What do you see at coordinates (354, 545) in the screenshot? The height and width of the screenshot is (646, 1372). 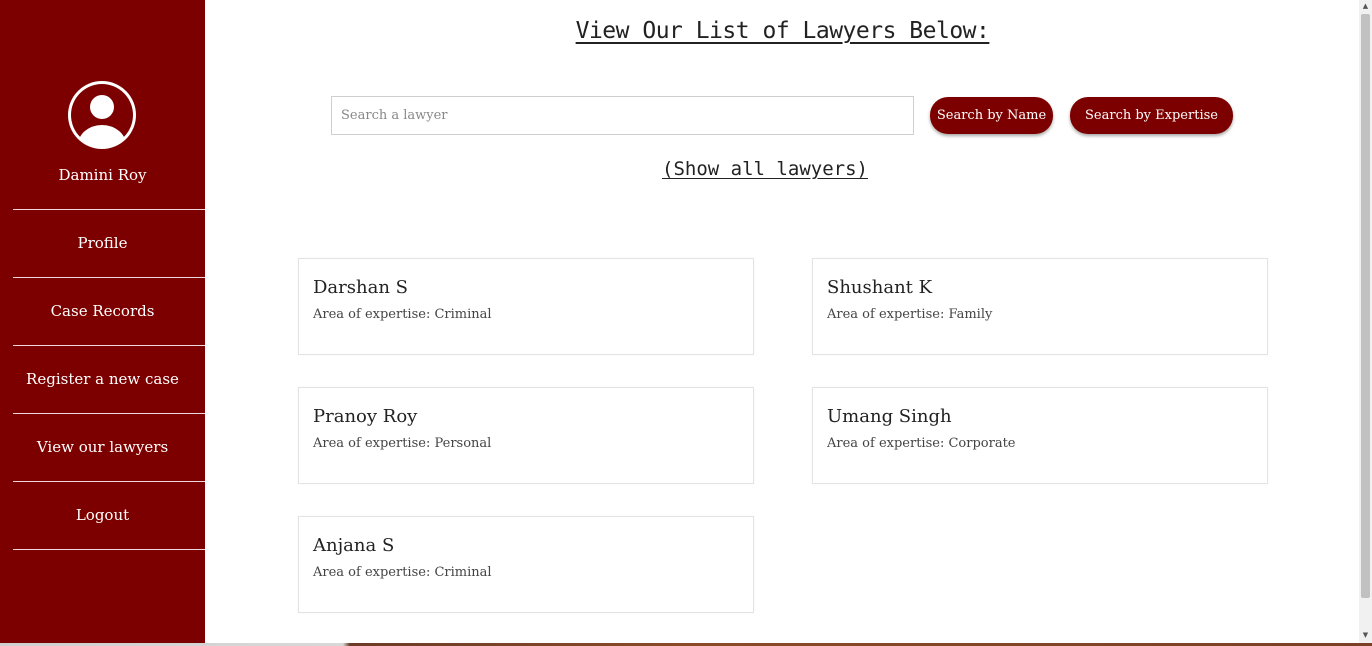 I see `lawyer-name: Anjana S` at bounding box center [354, 545].